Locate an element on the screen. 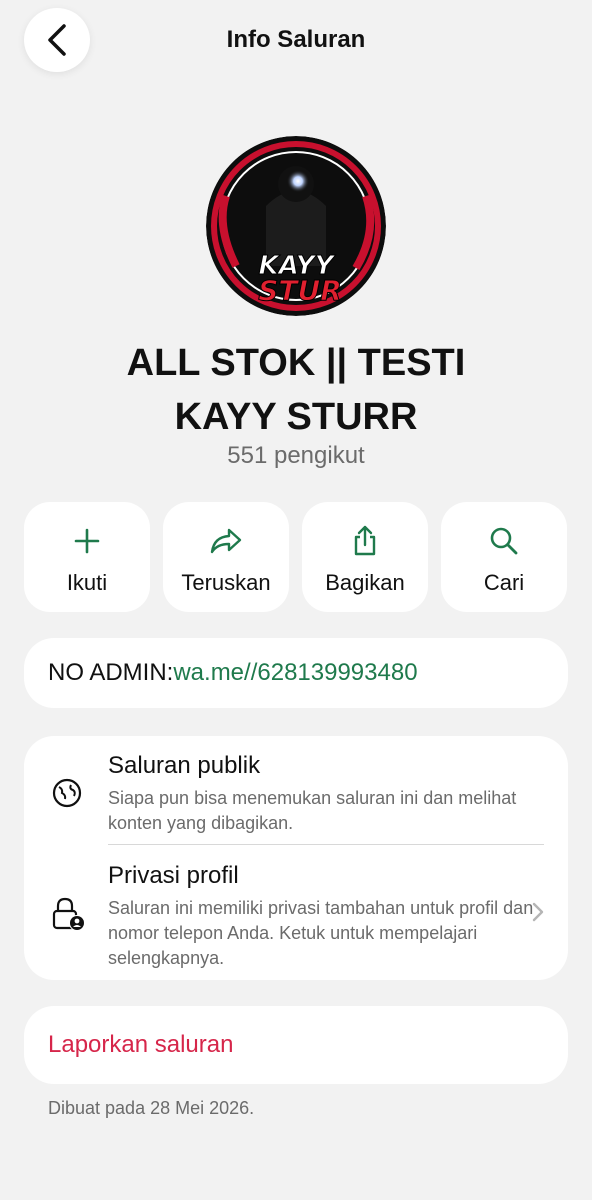 This screenshot has height=1200, width=592. search-label: Cari is located at coordinates (504, 582).